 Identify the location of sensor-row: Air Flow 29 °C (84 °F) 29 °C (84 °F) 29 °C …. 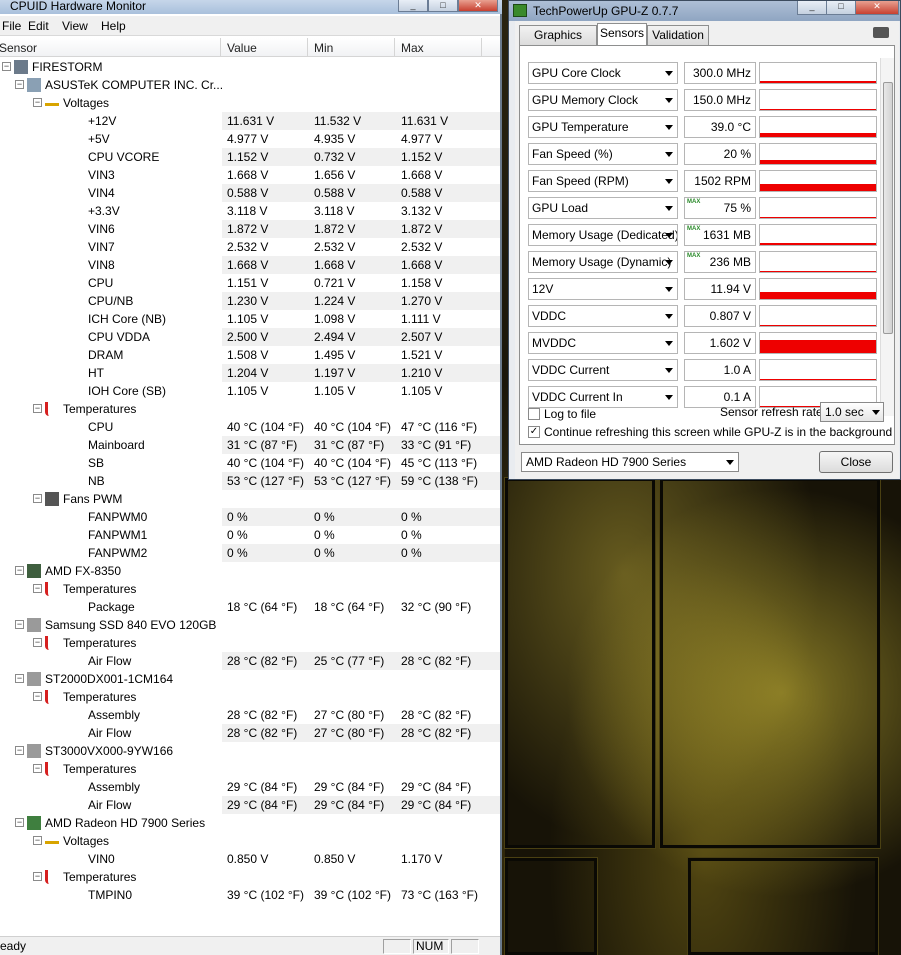
(250, 805).